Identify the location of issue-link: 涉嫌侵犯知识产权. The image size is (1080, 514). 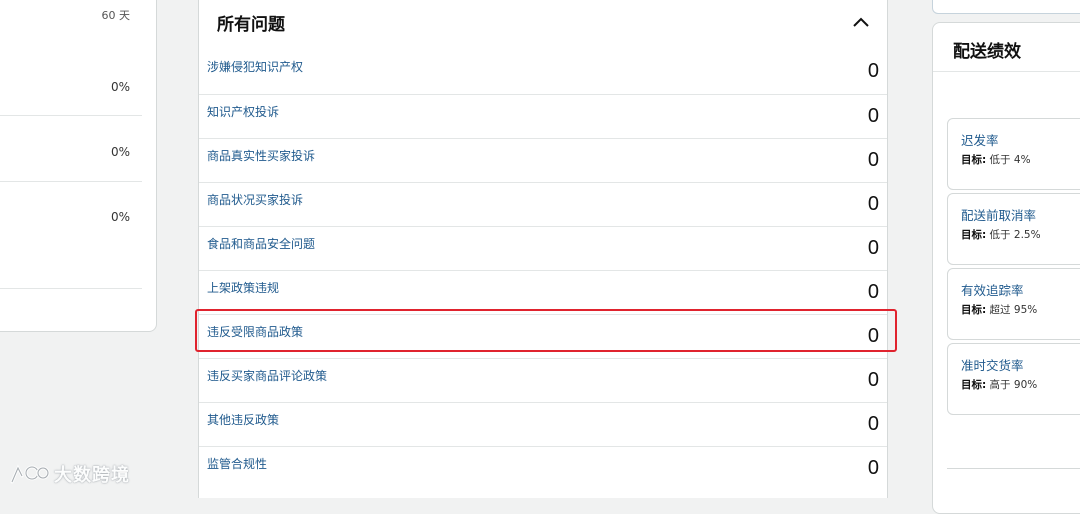
(255, 66).